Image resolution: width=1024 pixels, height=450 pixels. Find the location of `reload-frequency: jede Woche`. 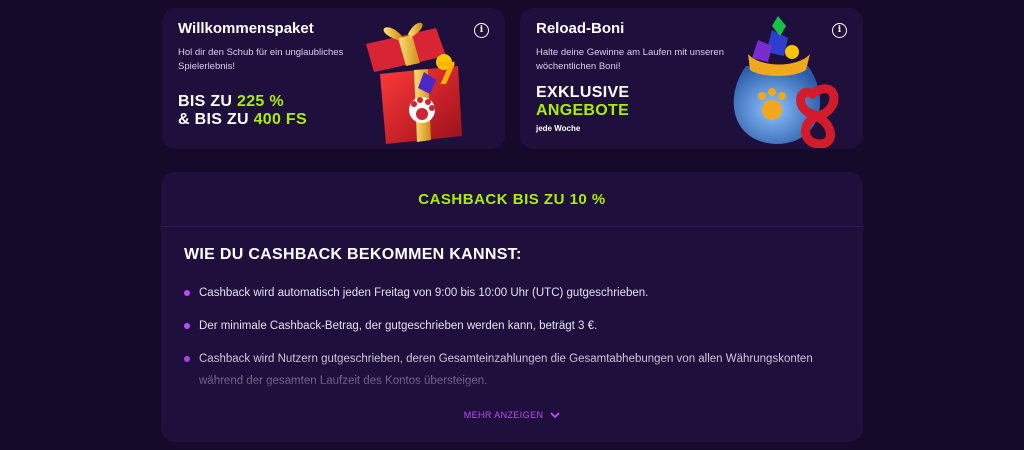

reload-frequency: jede Woche is located at coordinates (558, 128).